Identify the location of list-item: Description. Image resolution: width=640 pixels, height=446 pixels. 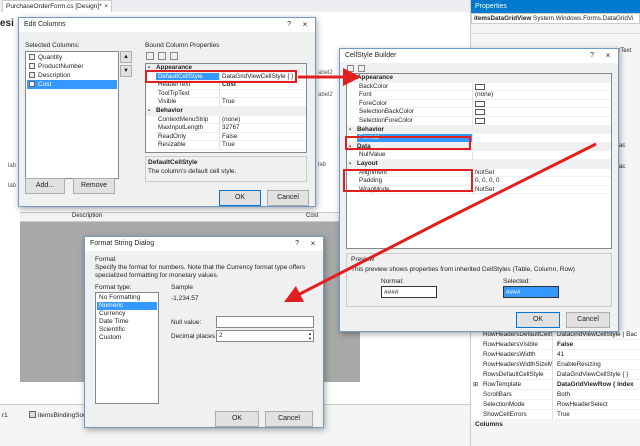
(72, 75).